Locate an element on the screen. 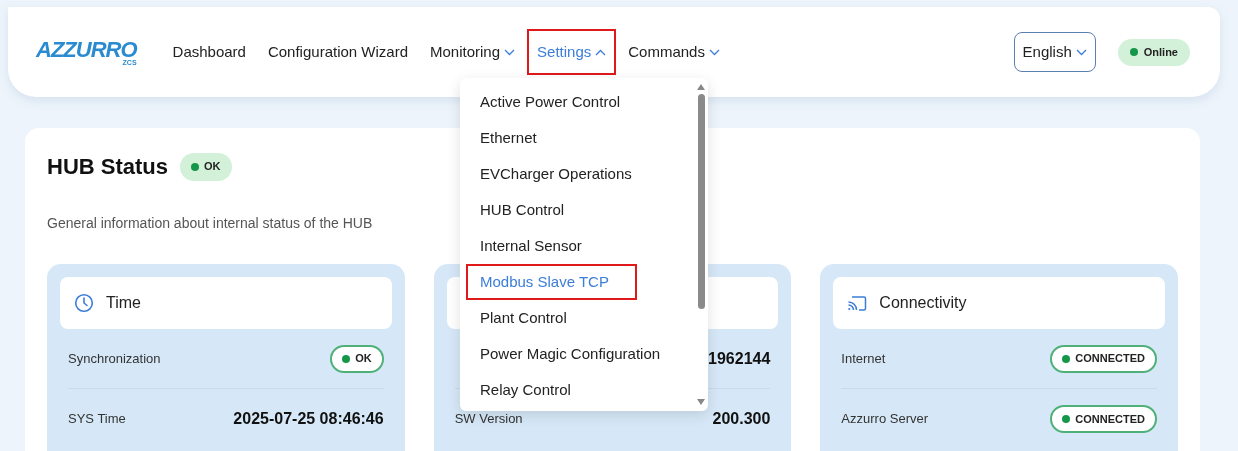  nav-link: Configuration Wizard is located at coordinates (337, 52).